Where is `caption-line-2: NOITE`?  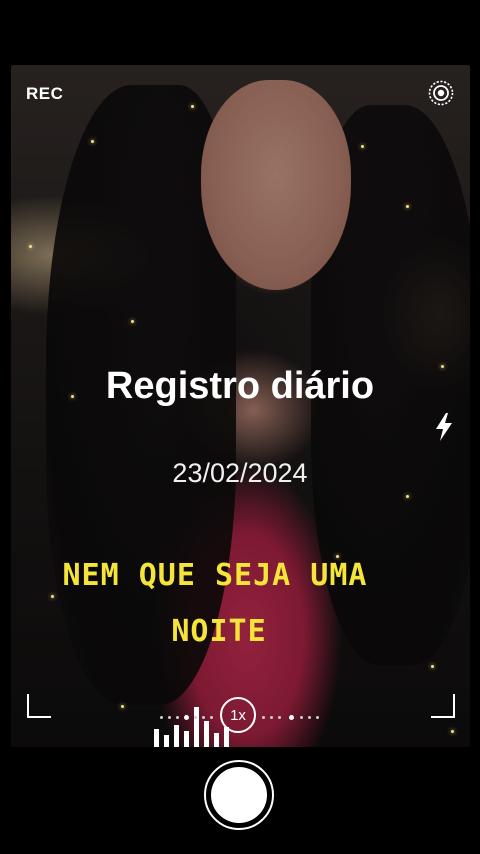
caption-line-2: NOITE is located at coordinates (219, 631).